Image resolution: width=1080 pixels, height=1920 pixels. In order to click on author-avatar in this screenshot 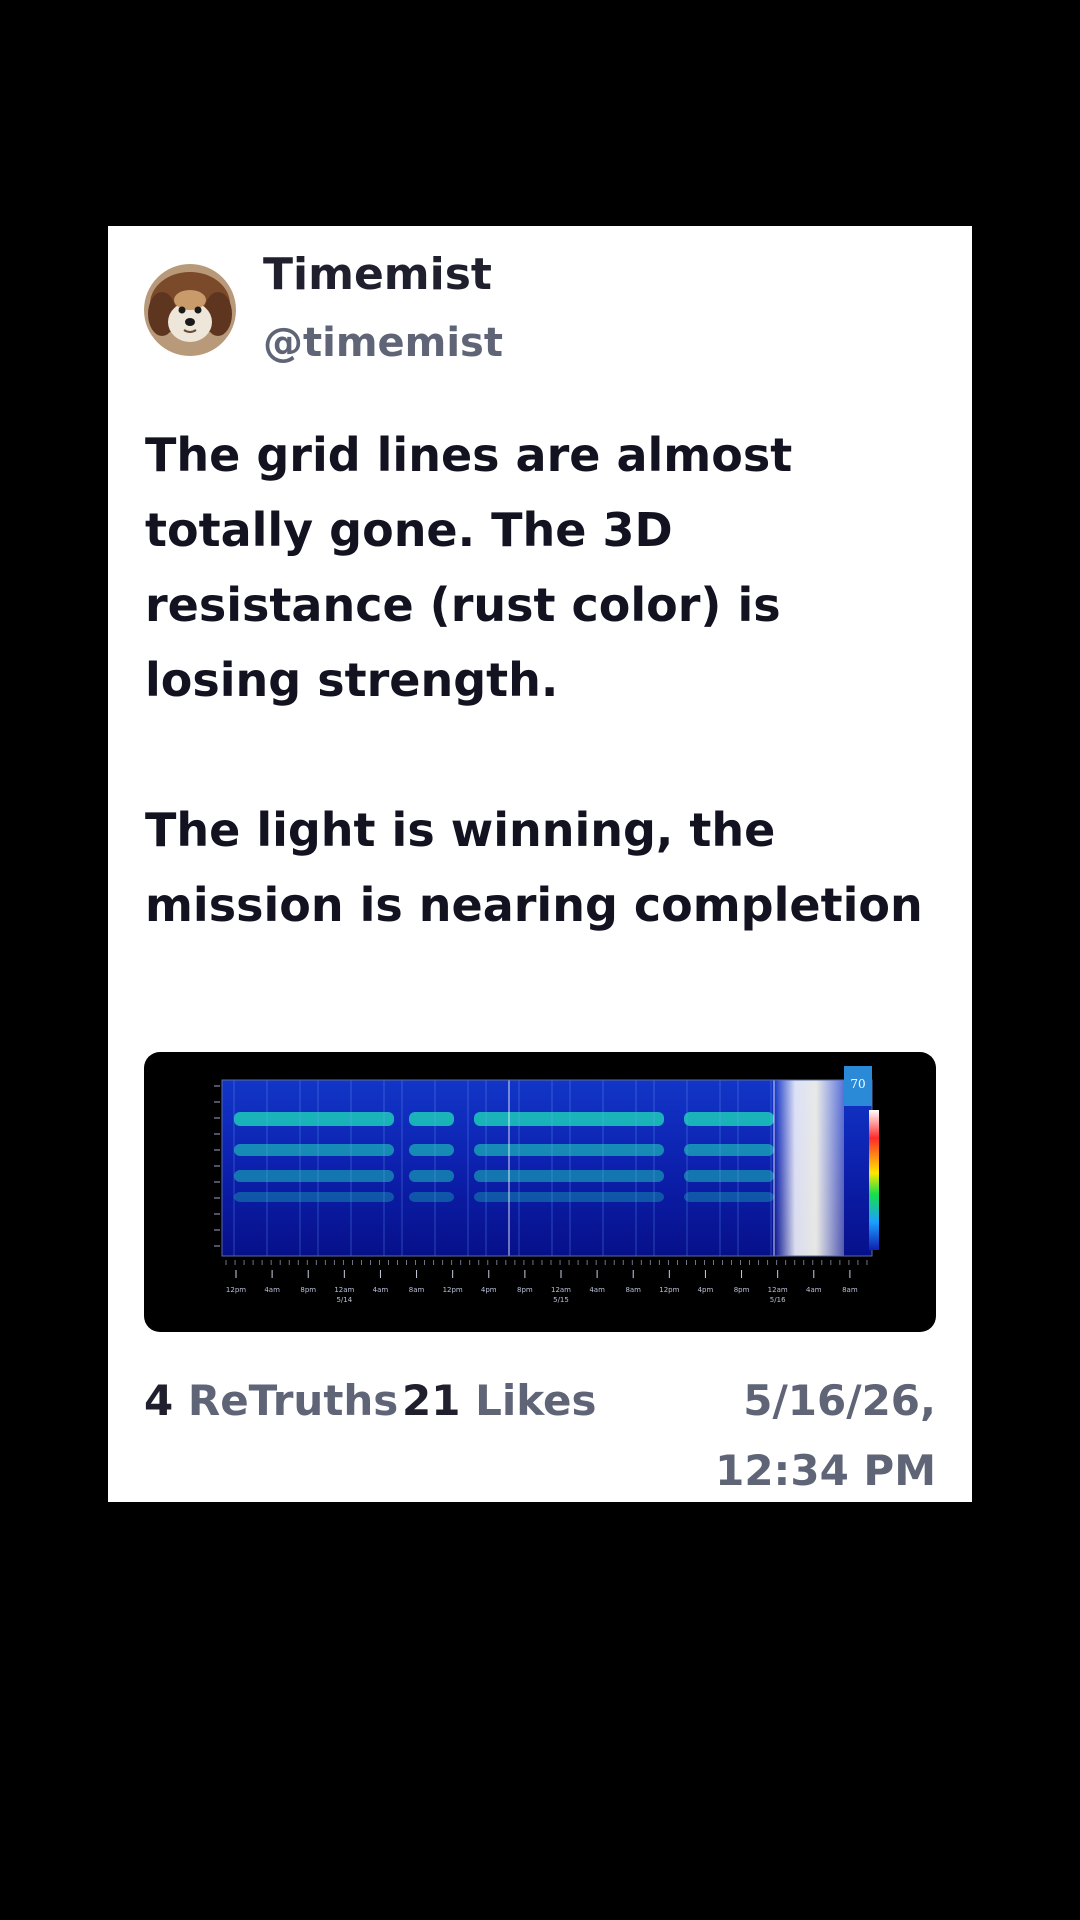, I will do `click(190, 310)`.